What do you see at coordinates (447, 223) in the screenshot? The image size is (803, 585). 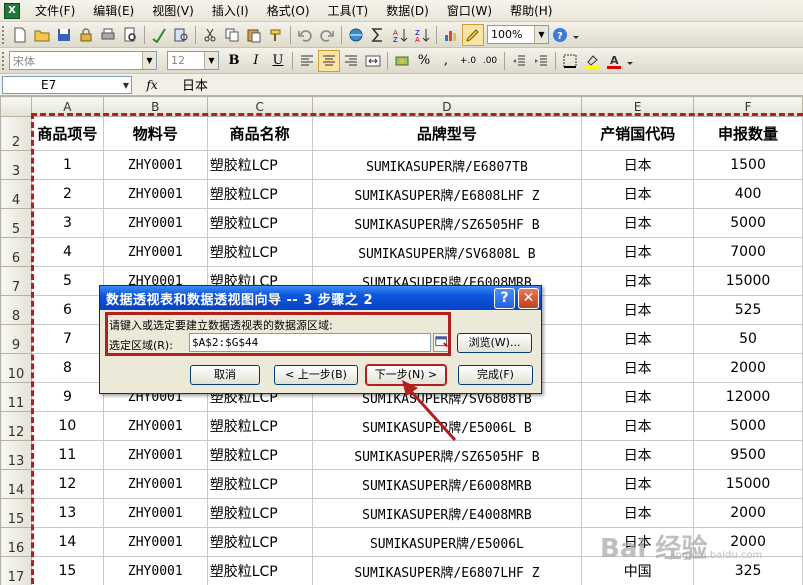 I see `table-cell: SUMIKASUPER牌/SZ6505HF B` at bounding box center [447, 223].